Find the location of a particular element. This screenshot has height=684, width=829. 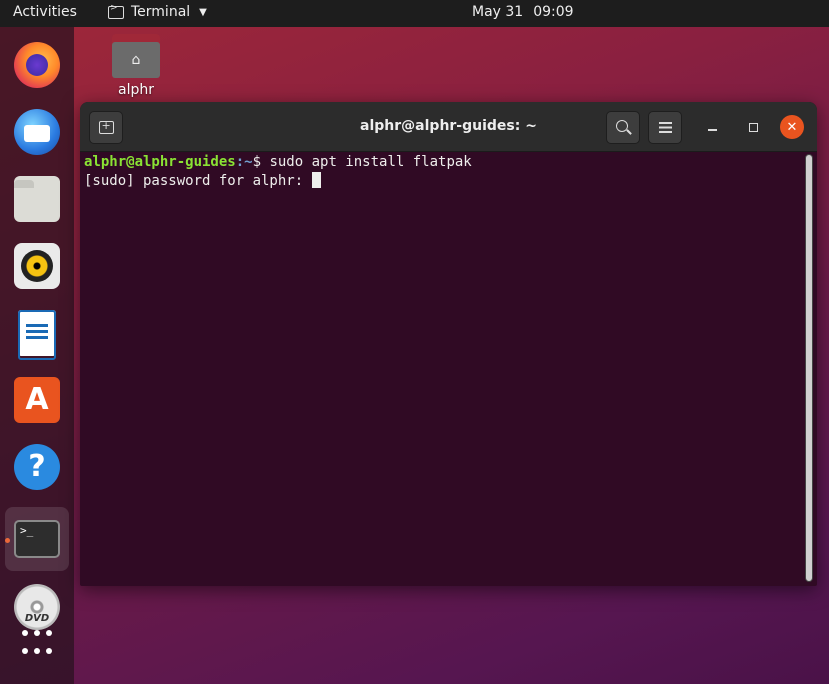

dock: A ? >_ DVD is located at coordinates (37, 355).